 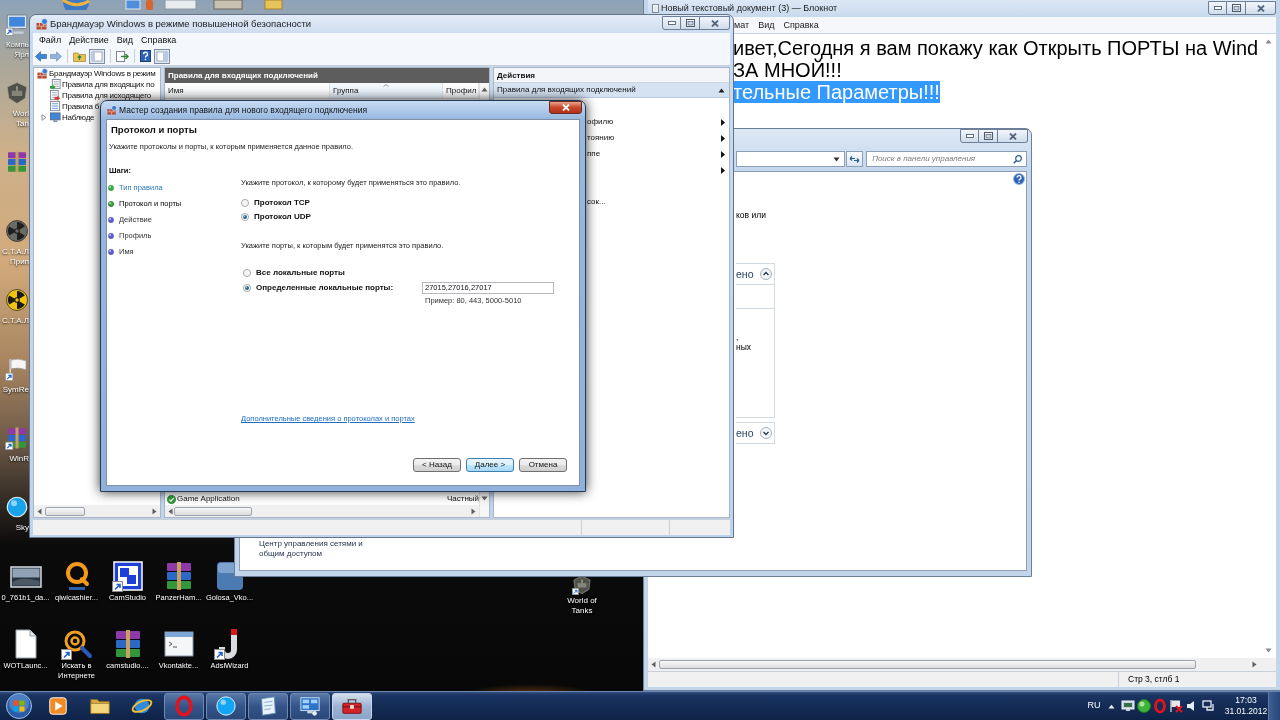 What do you see at coordinates (325, 288) in the screenshot?
I see `radio-label: Определенные локальные порты:` at bounding box center [325, 288].